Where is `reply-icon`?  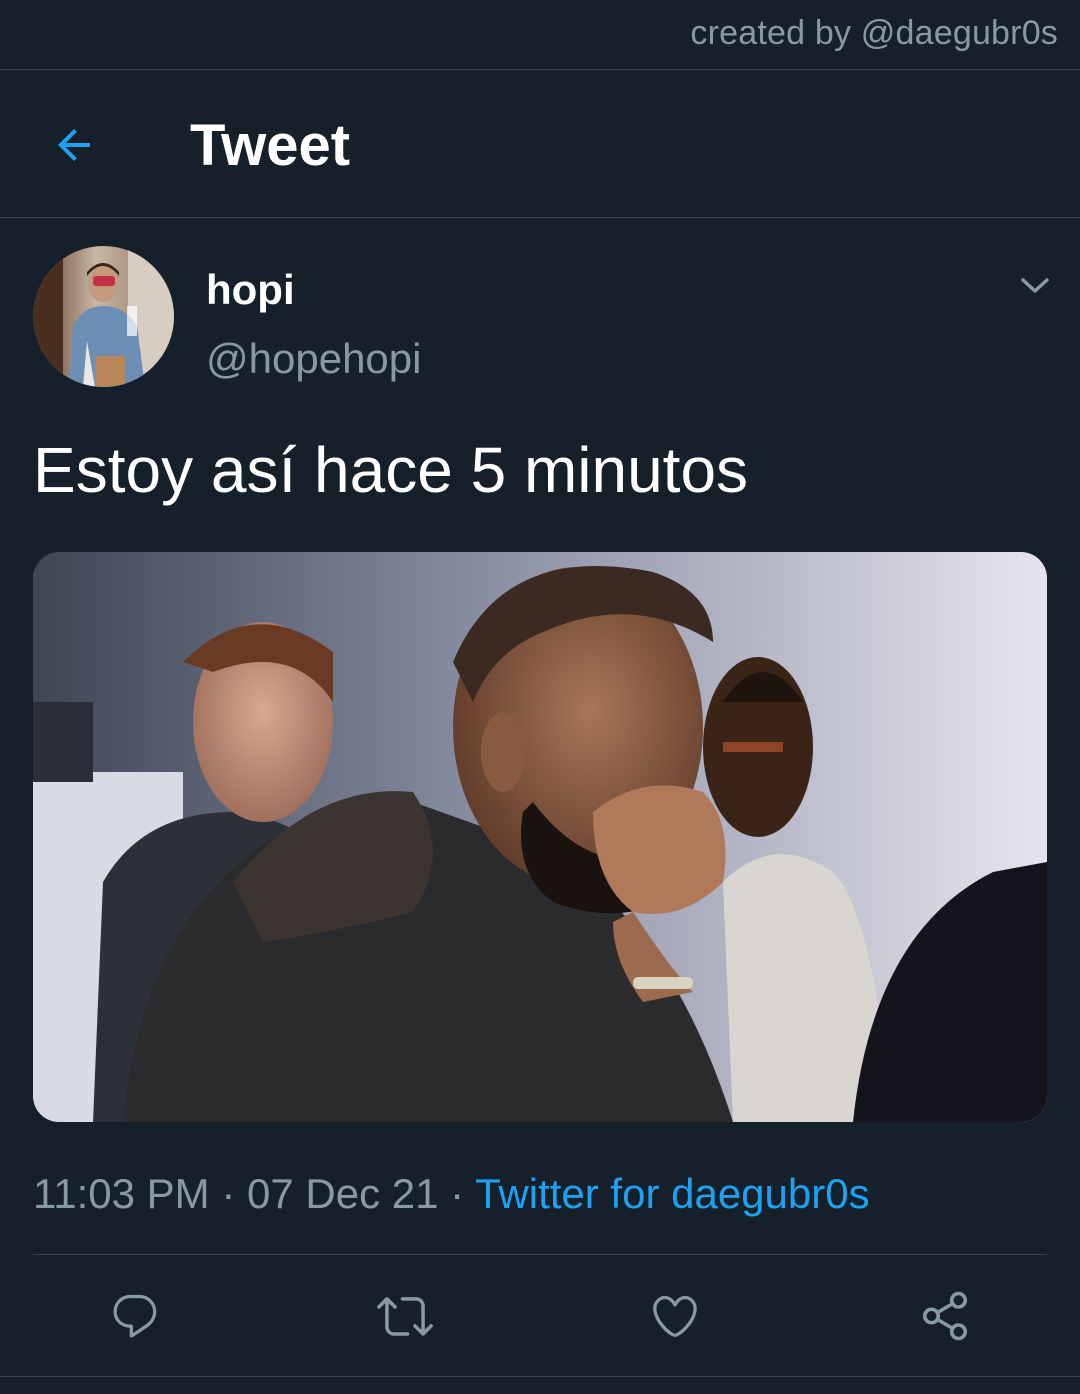
reply-icon is located at coordinates (135, 1316).